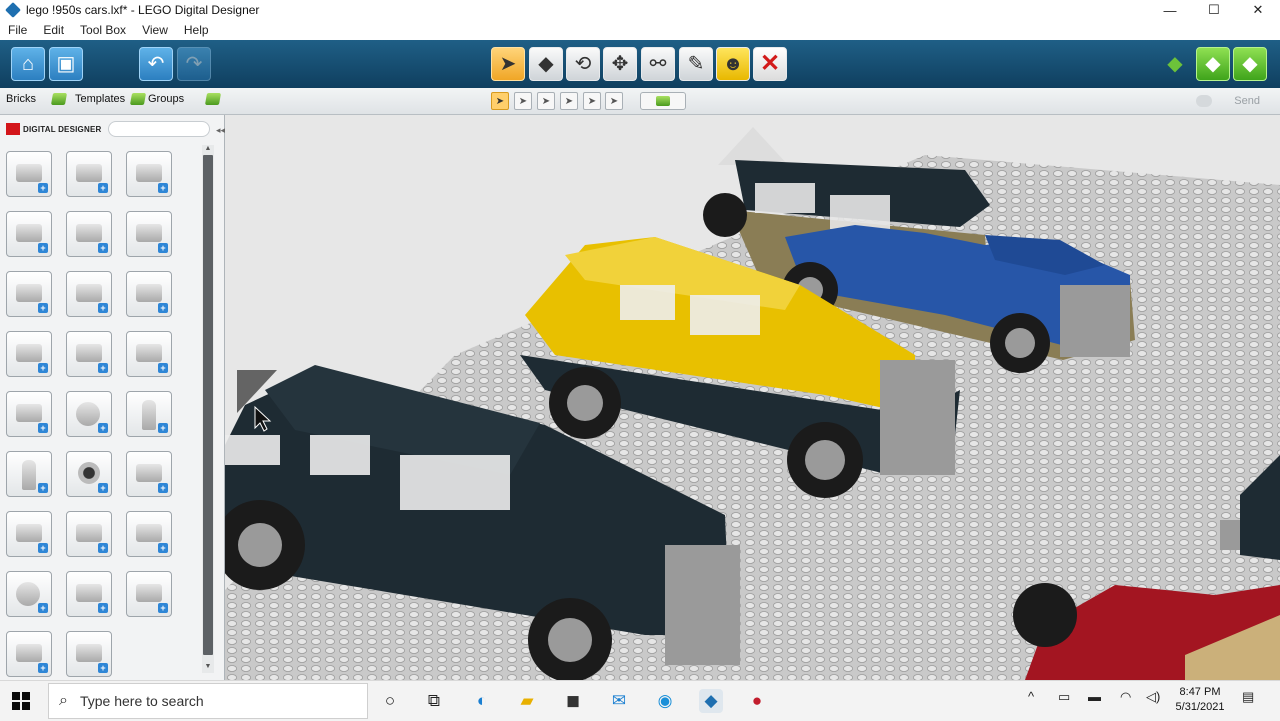 The image size is (1280, 721). Describe the element at coordinates (208, 701) in the screenshot. I see `taskbar-search: ⌕ Type here to search` at that location.